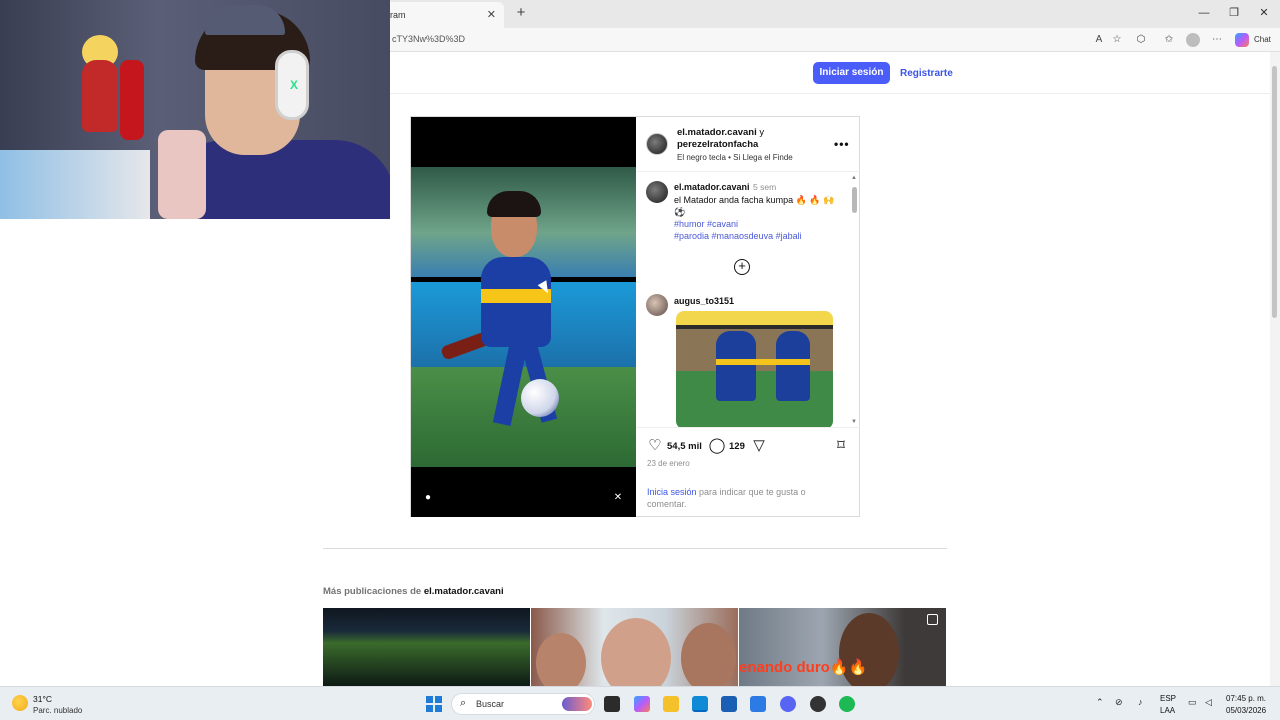 This screenshot has width=1280, height=720. I want to click on favorite-star-icon: ☆, so click(1117, 40).